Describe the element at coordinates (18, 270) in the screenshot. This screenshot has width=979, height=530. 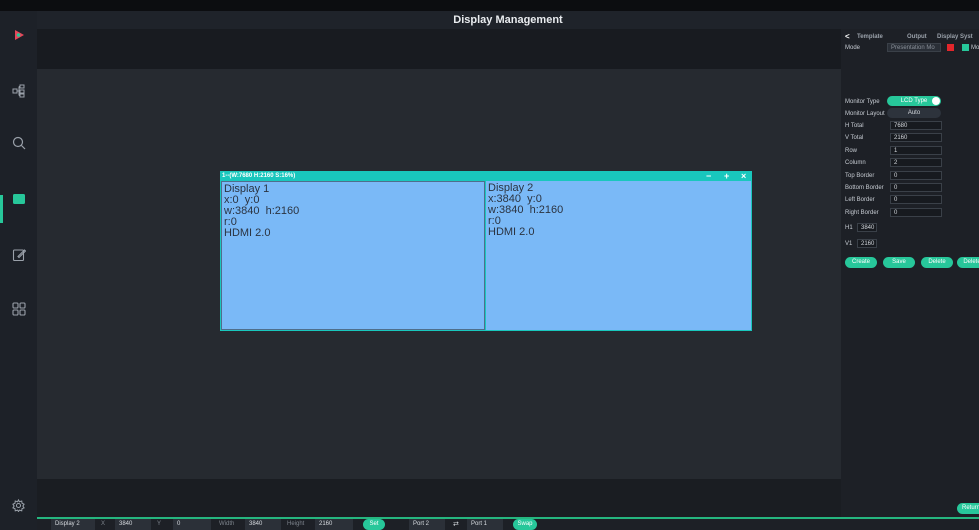
I see `sidebar` at that location.